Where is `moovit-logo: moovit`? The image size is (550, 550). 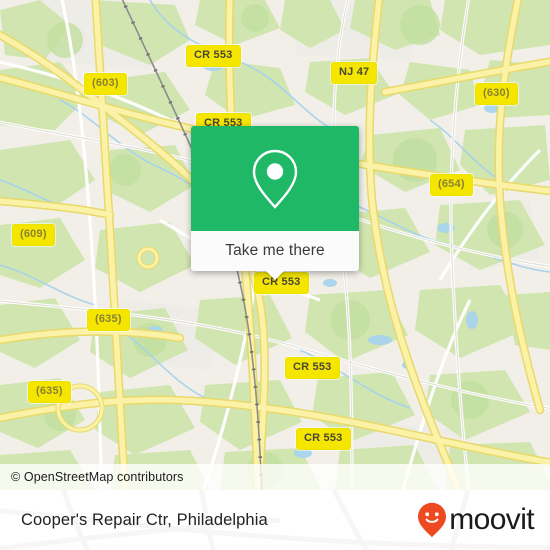 moovit-logo: moovit is located at coordinates (476, 520).